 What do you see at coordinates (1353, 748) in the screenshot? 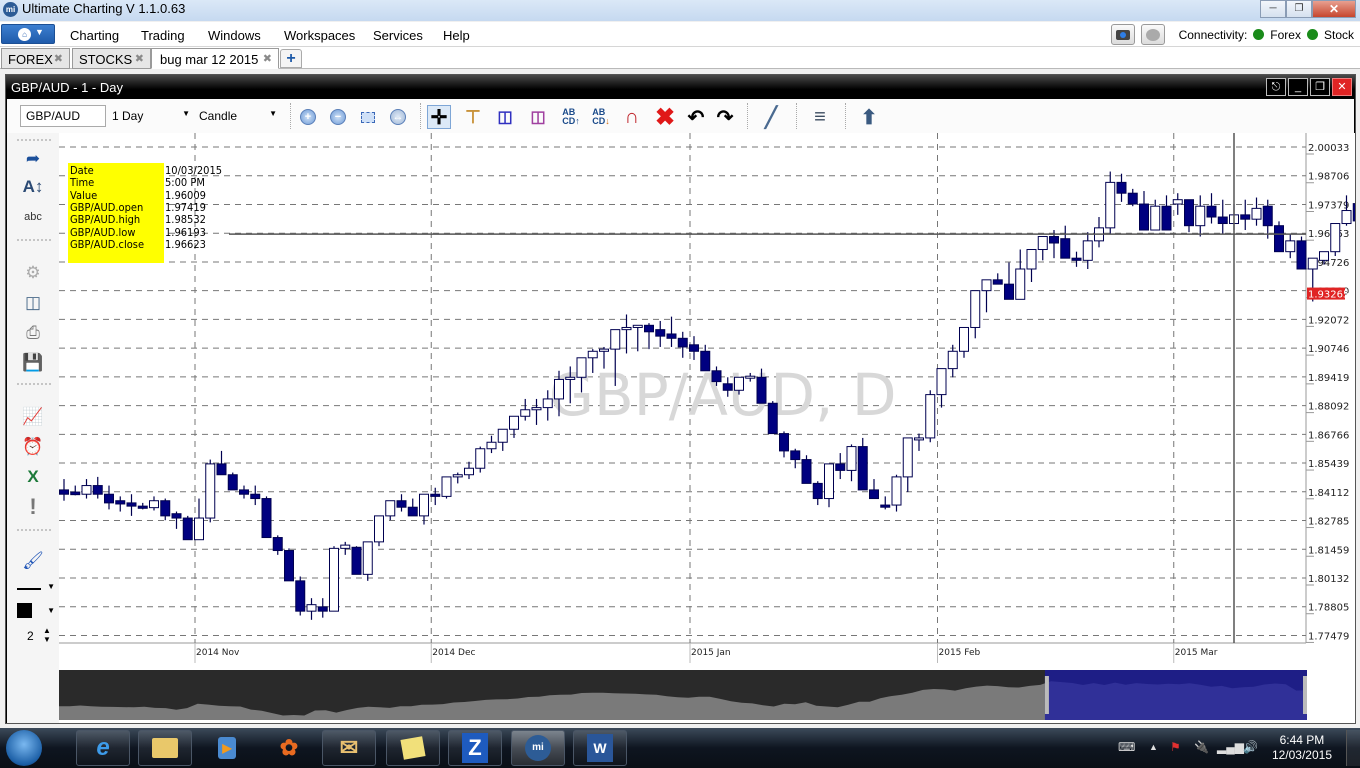
I see `show-desktop-button` at bounding box center [1353, 748].